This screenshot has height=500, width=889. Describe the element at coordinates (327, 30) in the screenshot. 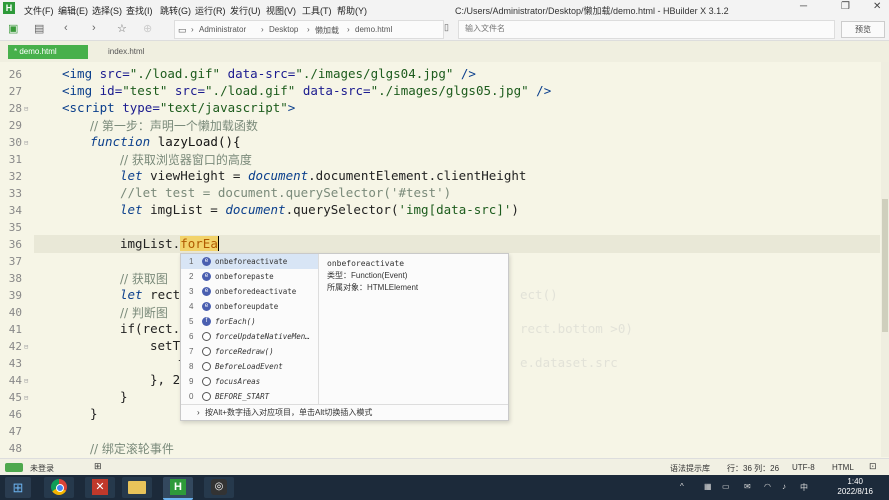

I see `breadcrumb-item: 懒加载` at that location.